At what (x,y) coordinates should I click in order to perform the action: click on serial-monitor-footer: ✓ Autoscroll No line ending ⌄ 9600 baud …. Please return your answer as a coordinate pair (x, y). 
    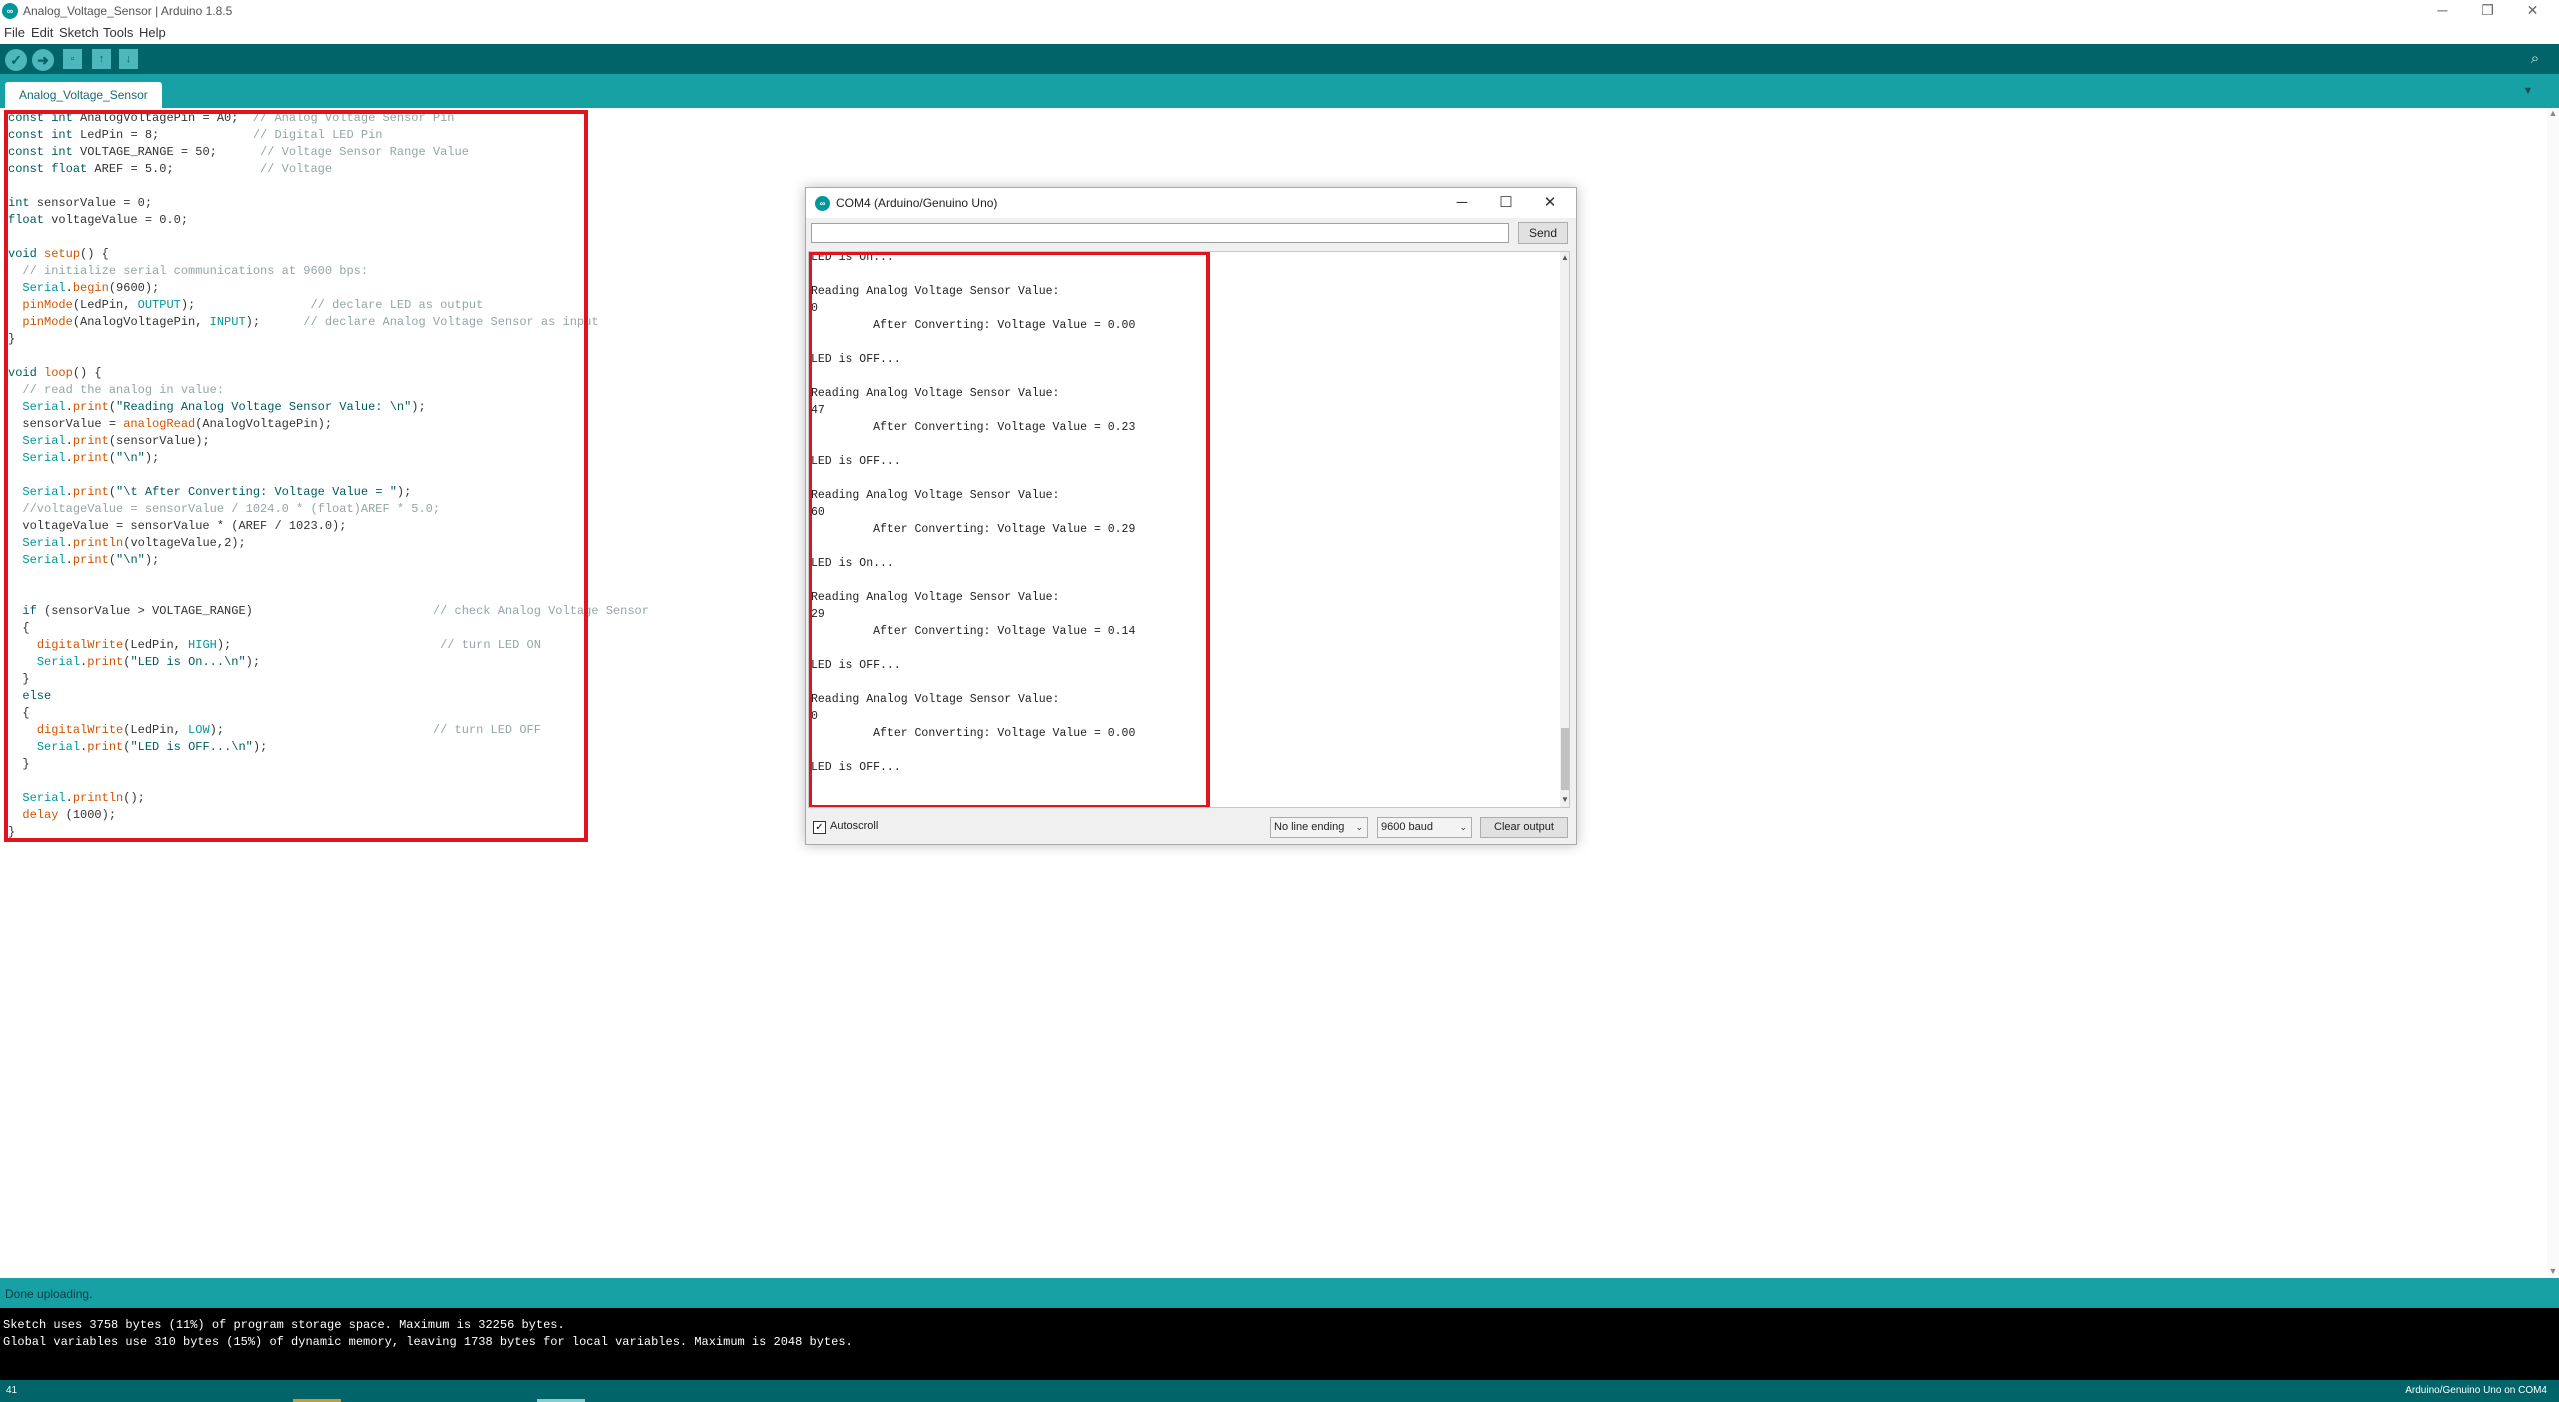
    Looking at the image, I should click on (1191, 828).